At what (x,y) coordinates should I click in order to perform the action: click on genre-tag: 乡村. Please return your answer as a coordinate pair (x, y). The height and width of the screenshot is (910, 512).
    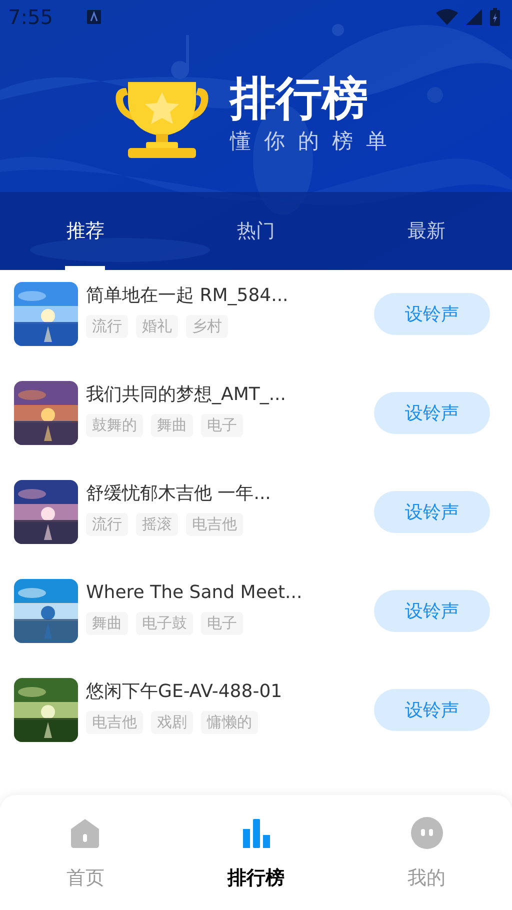
    Looking at the image, I should click on (207, 326).